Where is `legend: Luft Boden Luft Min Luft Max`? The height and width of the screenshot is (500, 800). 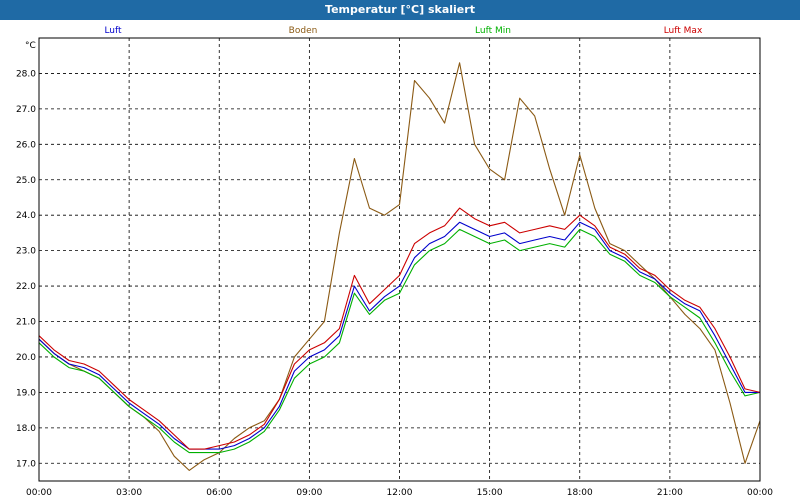
legend: Luft Boden Luft Min Luft Max is located at coordinates (403, 31).